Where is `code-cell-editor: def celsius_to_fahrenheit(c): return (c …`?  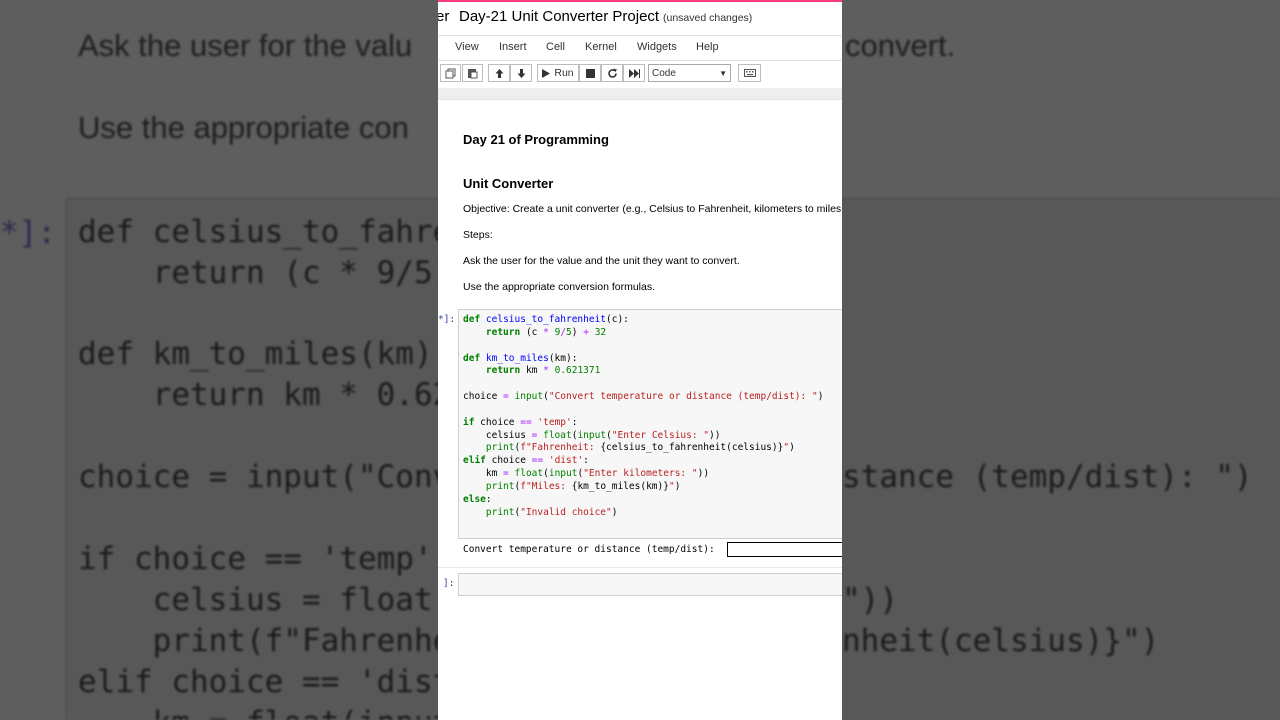 code-cell-editor: def celsius_to_fahrenheit(c): return (c … is located at coordinates (650, 424).